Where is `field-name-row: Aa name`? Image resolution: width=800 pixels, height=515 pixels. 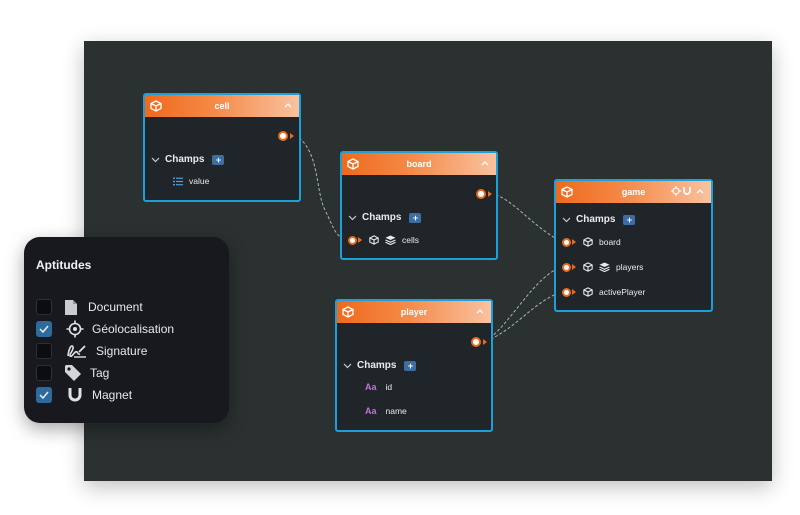 field-name-row: Aa name is located at coordinates (386, 411).